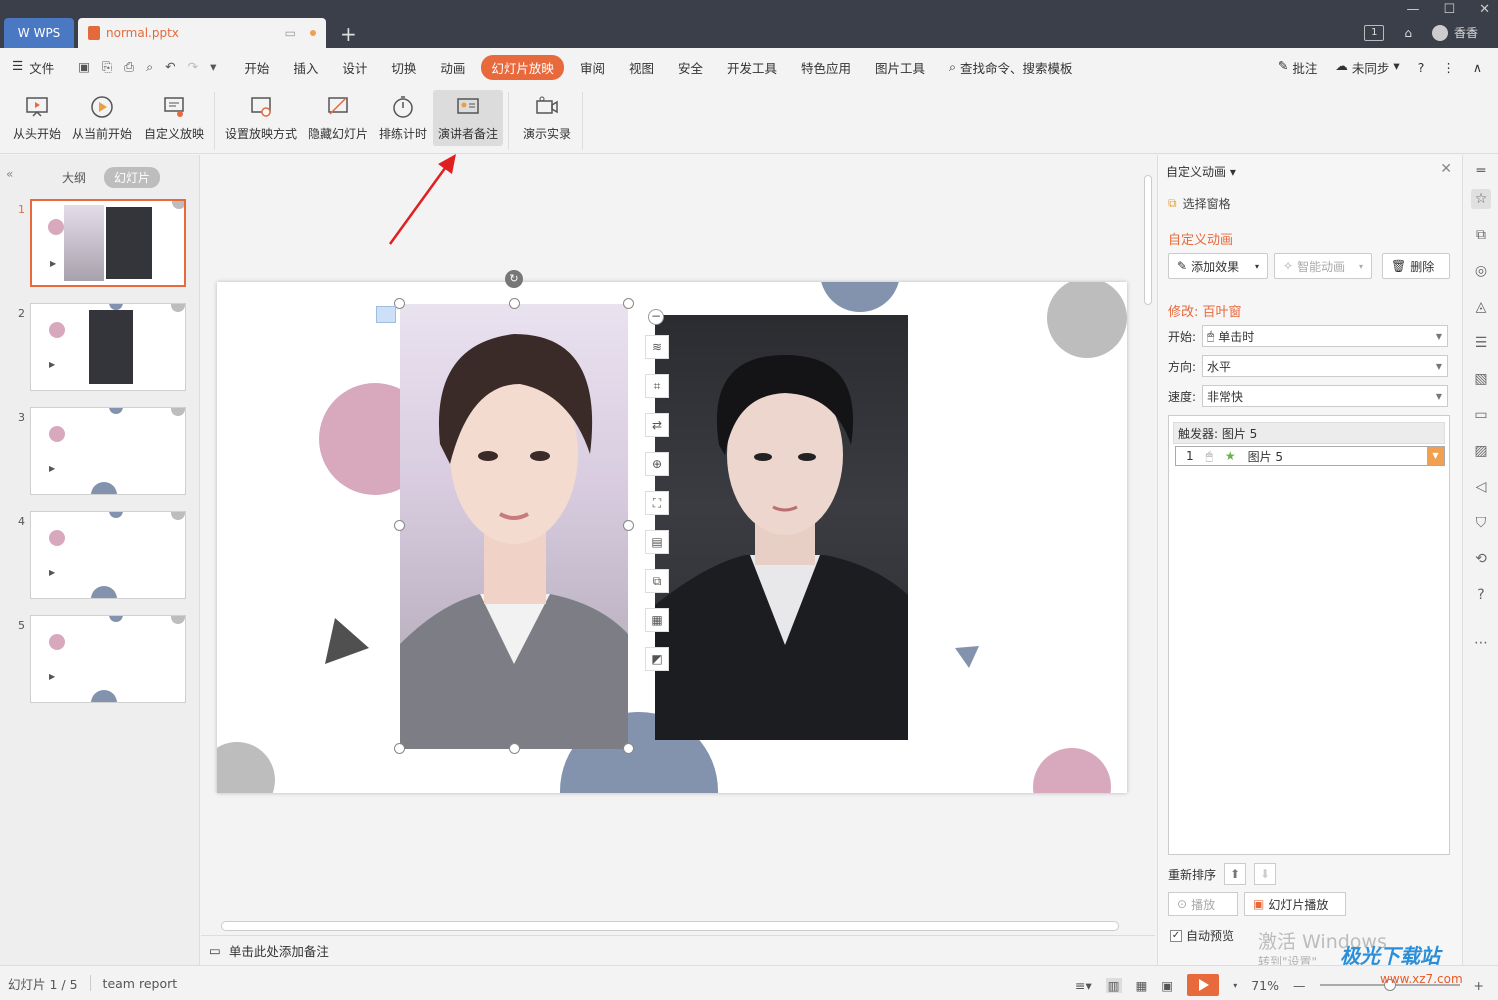 The height and width of the screenshot is (1000, 1498). I want to click on selection-pane-link: ⧉ 选择窗格, so click(1199, 203).